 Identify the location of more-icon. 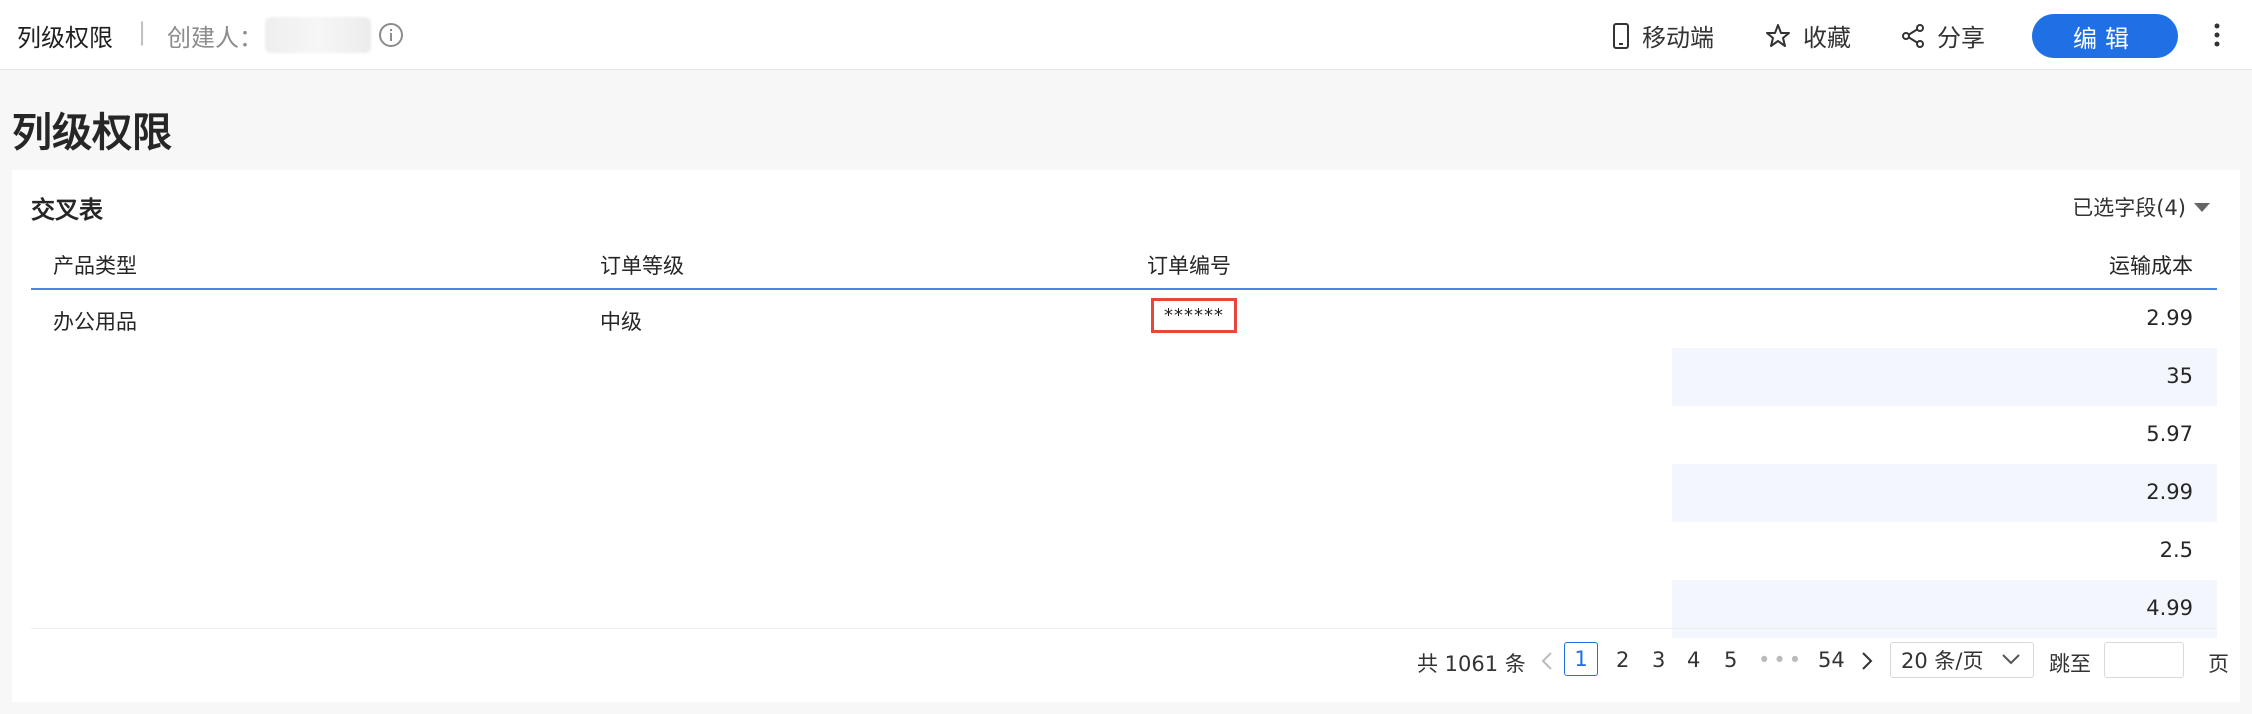
(2217, 35).